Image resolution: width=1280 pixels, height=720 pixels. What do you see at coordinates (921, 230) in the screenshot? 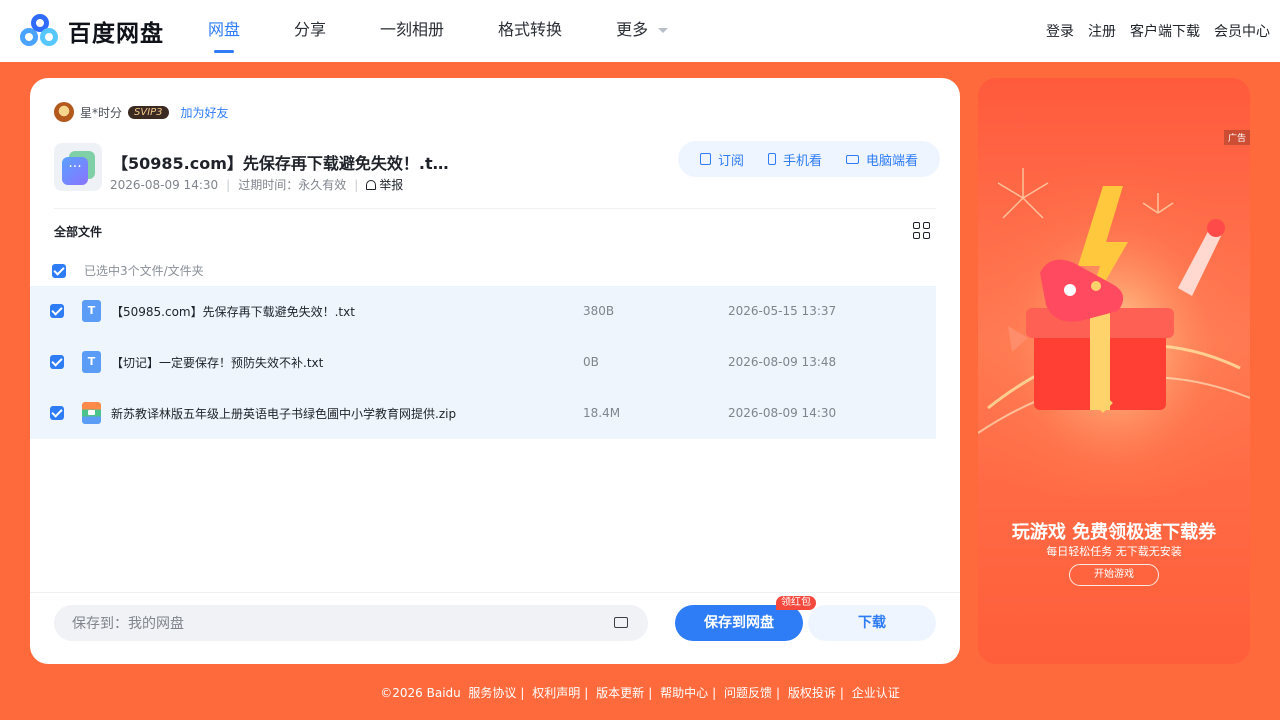
I see `grid-view-icon` at bounding box center [921, 230].